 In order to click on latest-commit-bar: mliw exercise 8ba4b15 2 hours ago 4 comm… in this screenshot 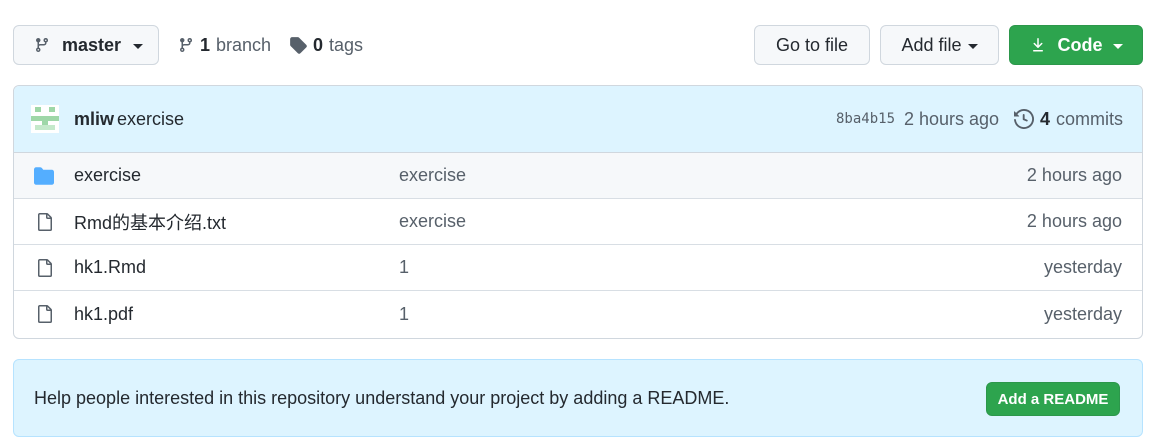, I will do `click(578, 119)`.